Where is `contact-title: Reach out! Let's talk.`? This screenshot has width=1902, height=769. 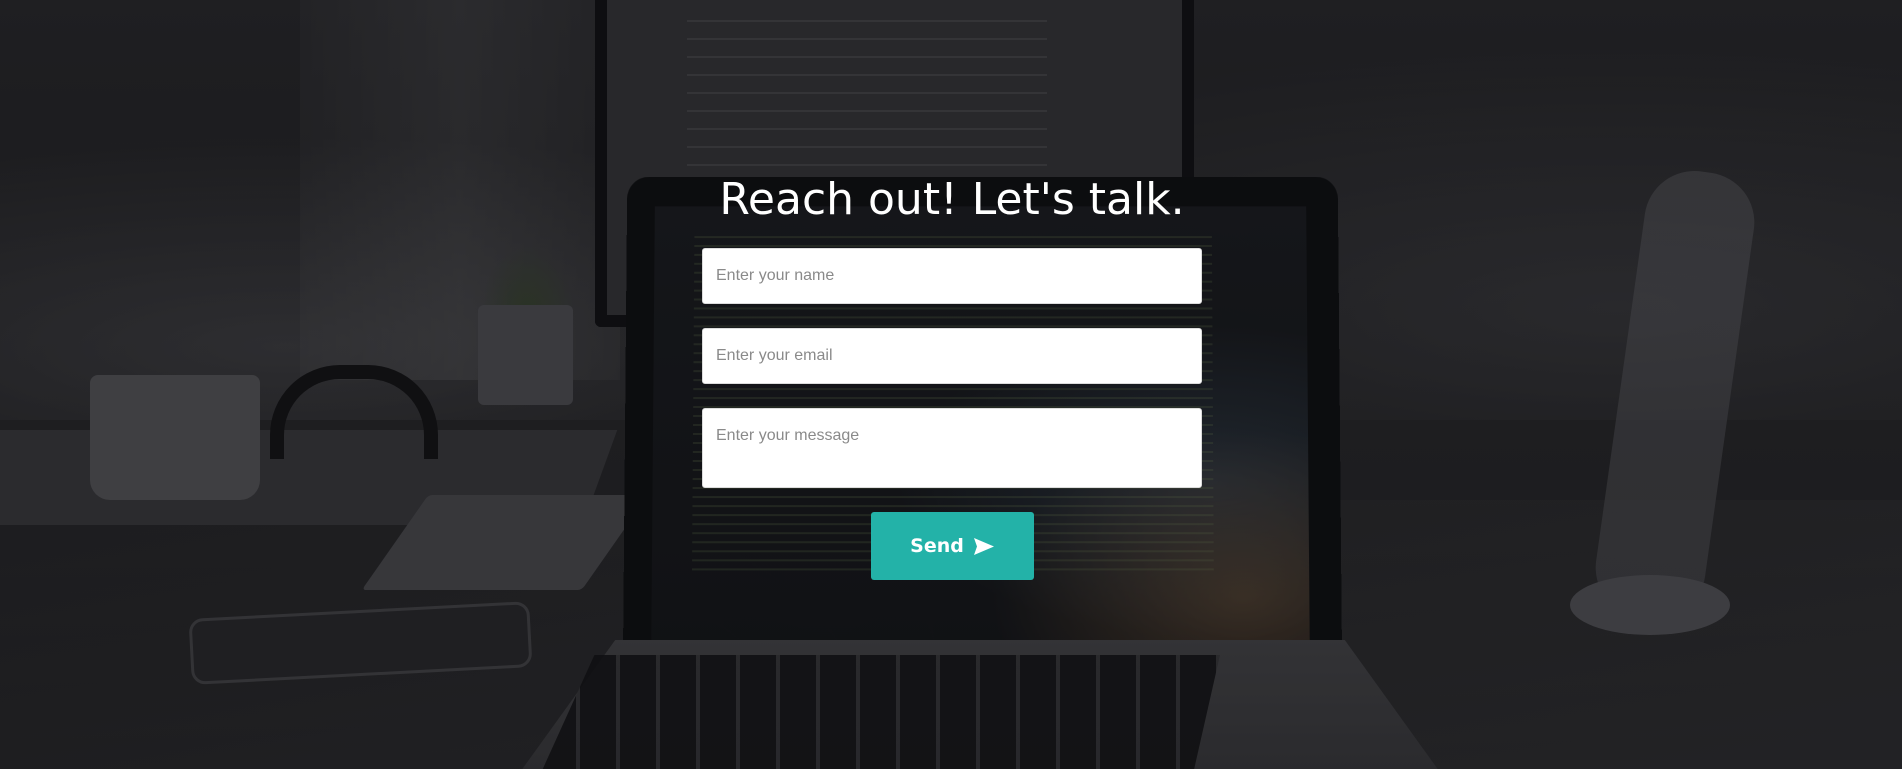
contact-title: Reach out! Let's talk. is located at coordinates (952, 200).